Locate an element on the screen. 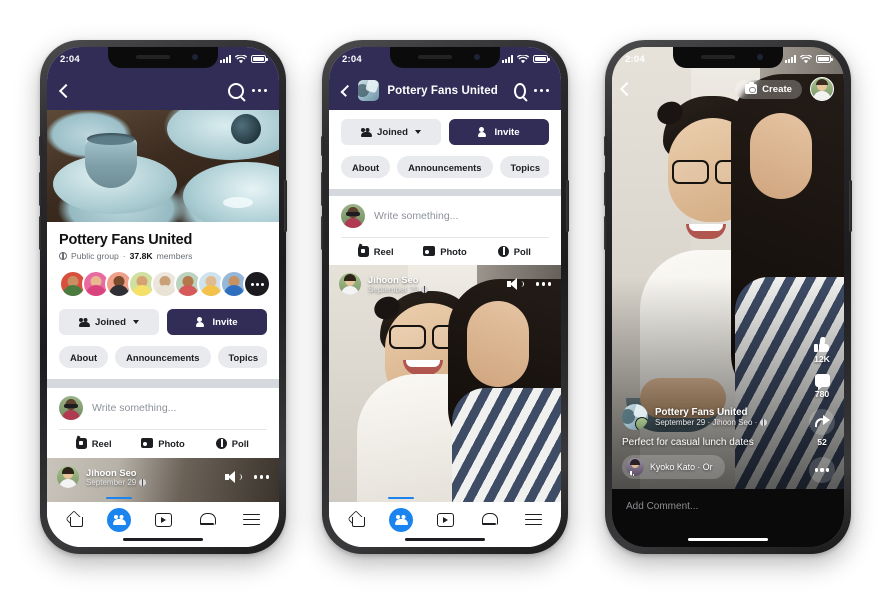  thumbs-up-icon is located at coordinates (822, 344).